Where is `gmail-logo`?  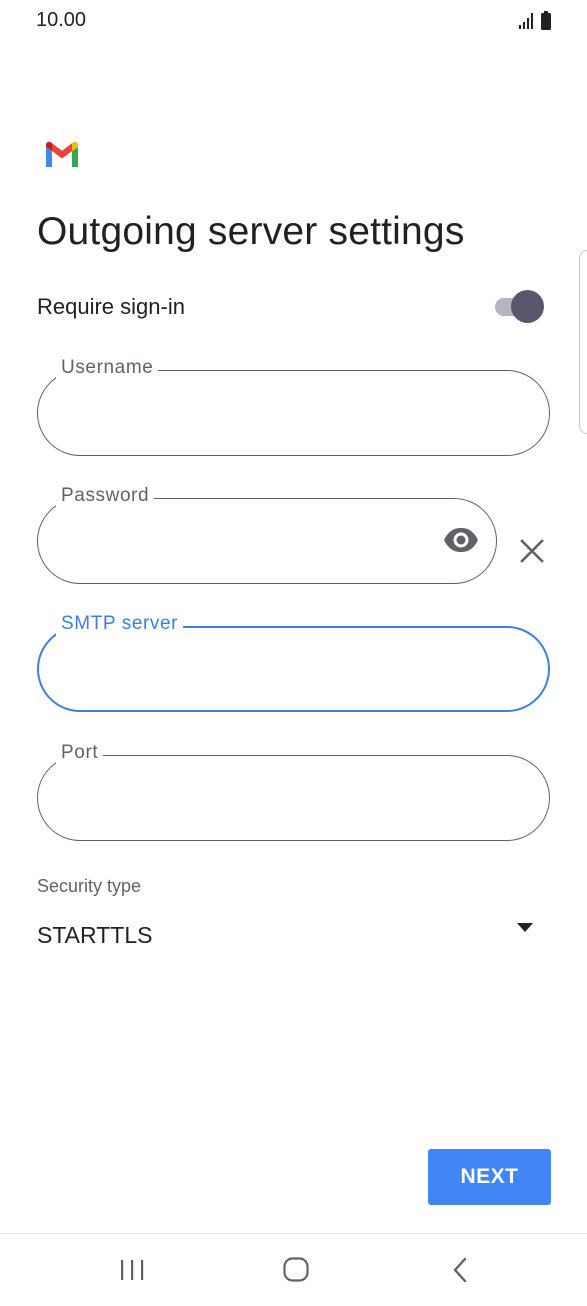
gmail-logo is located at coordinates (62, 154).